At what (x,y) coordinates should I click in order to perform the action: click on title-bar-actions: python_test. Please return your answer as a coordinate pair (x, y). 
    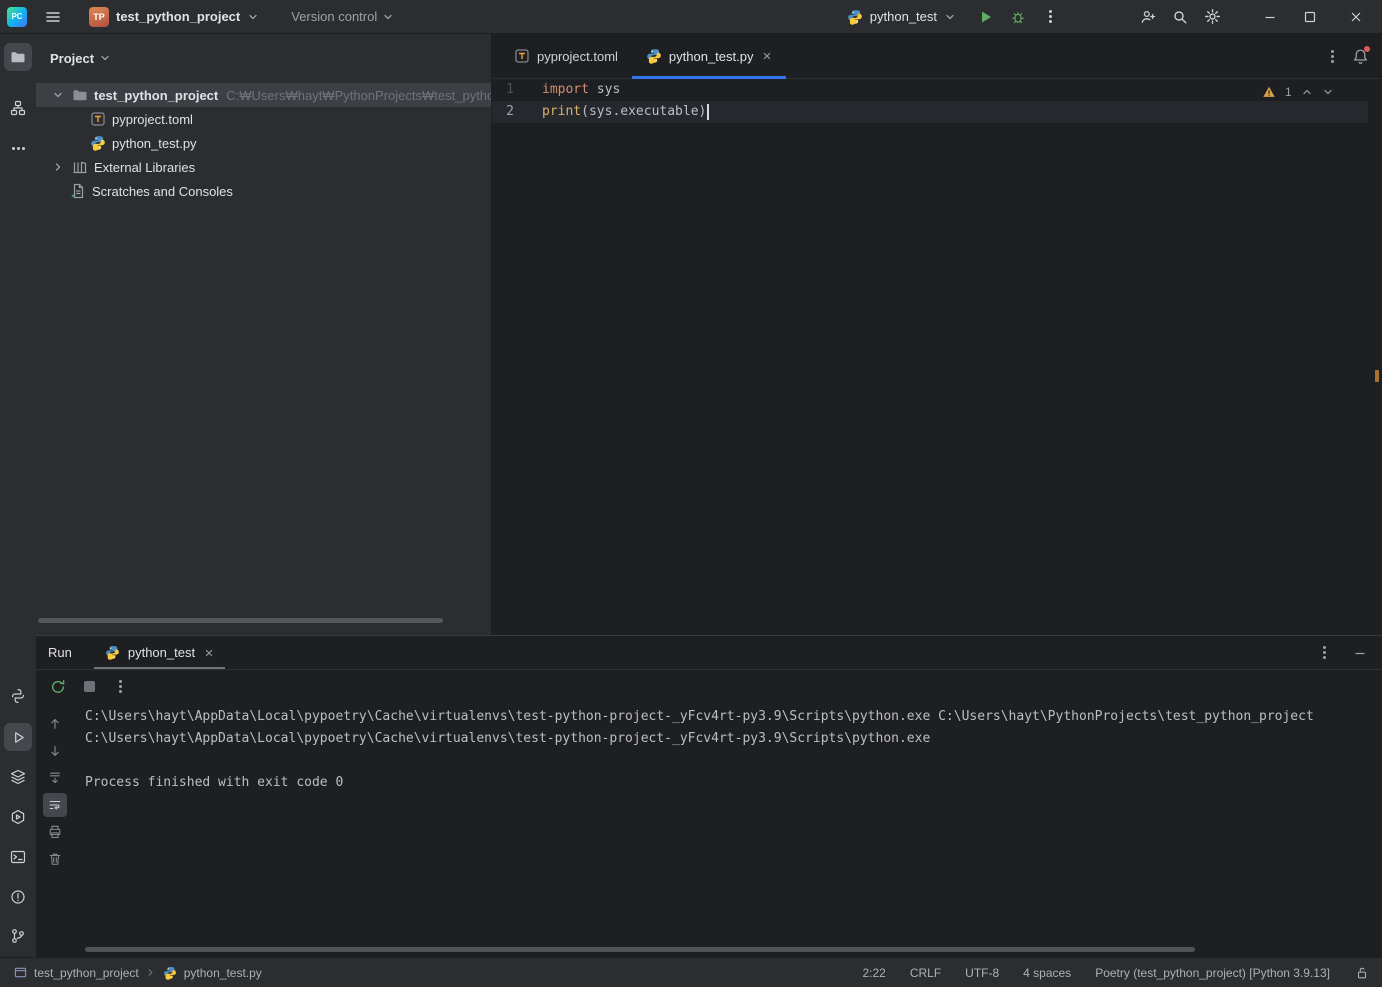
    Looking at the image, I should click on (1110, 16).